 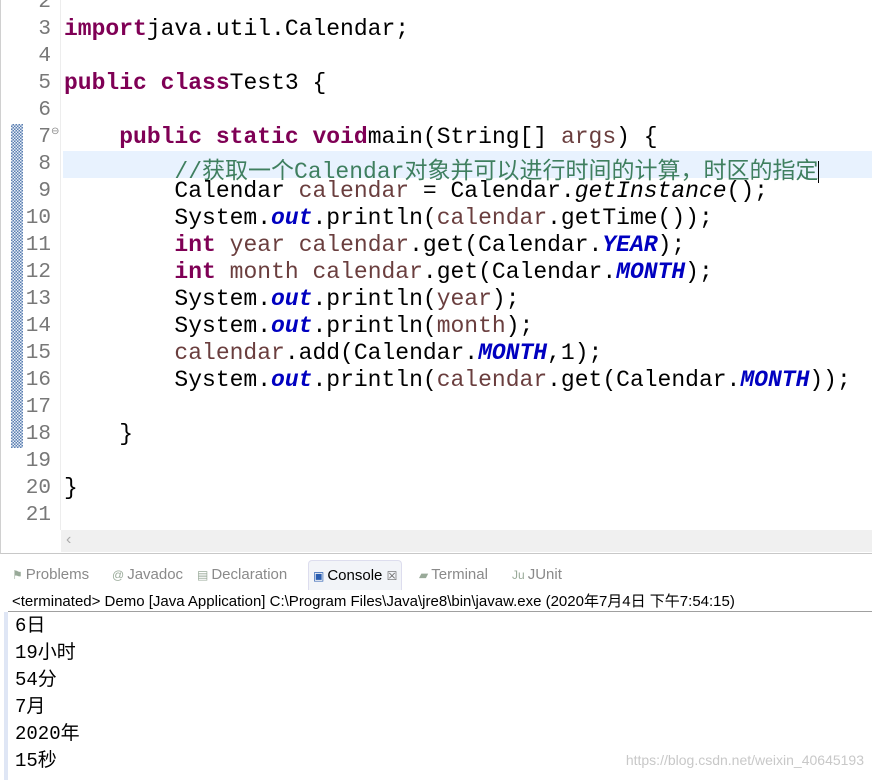 What do you see at coordinates (747, 191) in the screenshot?
I see `code-token: ();` at bounding box center [747, 191].